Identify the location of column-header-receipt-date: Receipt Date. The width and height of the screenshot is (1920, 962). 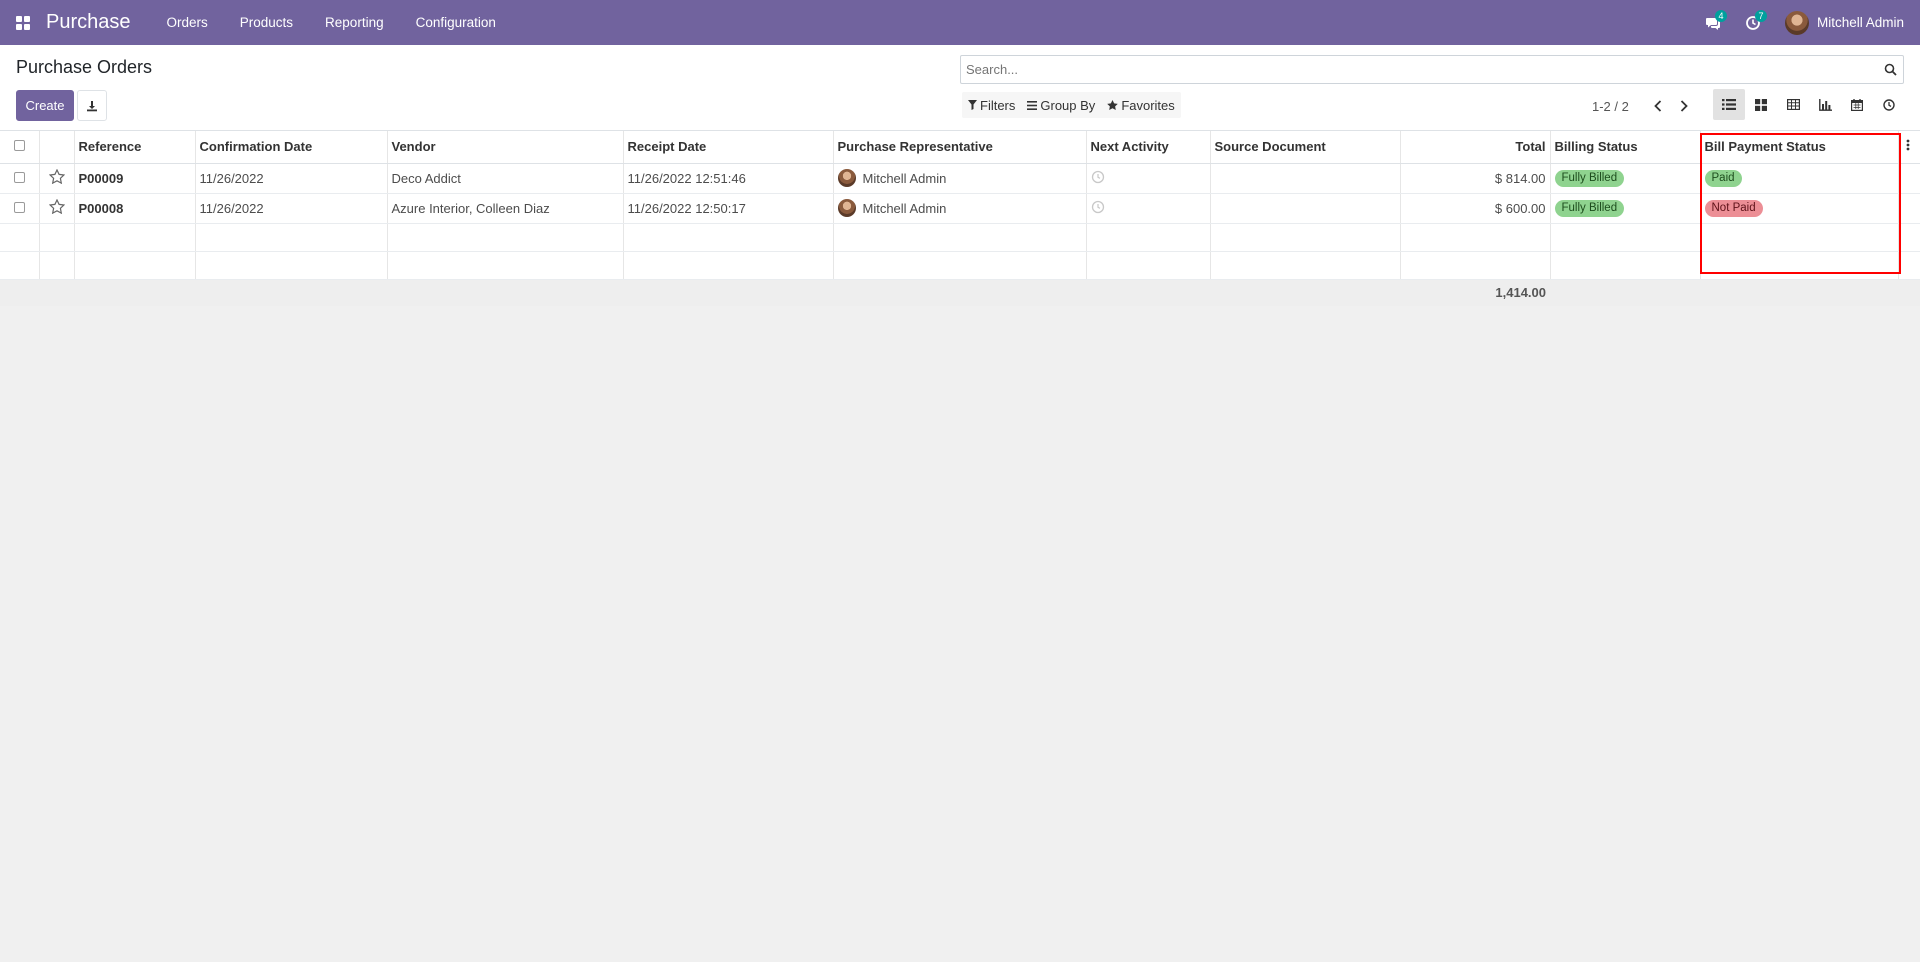
(728, 147).